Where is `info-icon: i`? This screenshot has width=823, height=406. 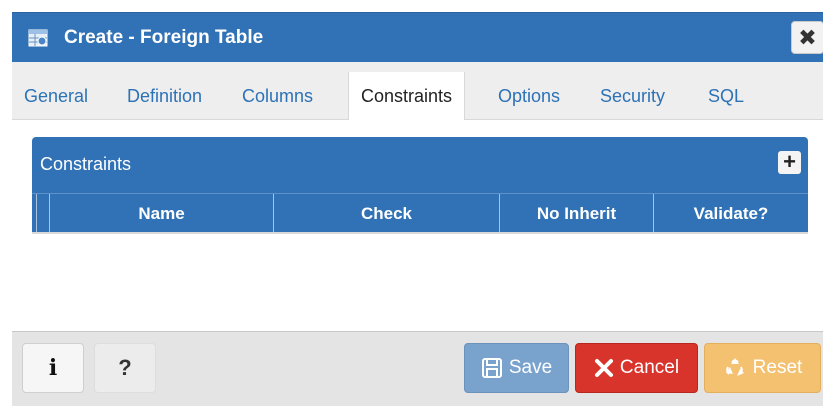 info-icon: i is located at coordinates (53, 368).